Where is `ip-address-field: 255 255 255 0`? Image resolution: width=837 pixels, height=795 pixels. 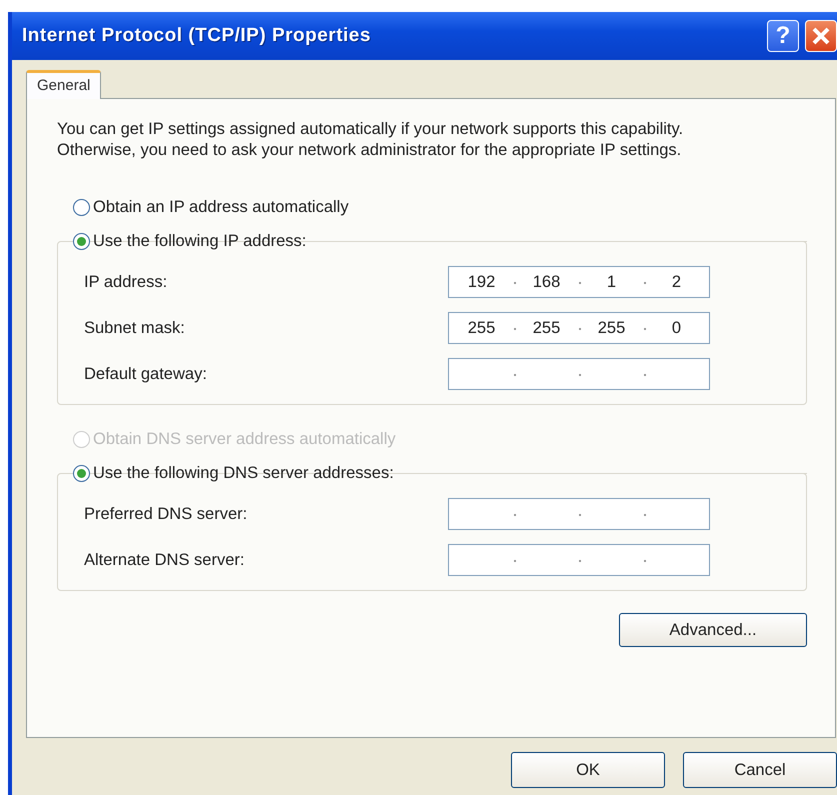
ip-address-field: 255 255 255 0 is located at coordinates (579, 328).